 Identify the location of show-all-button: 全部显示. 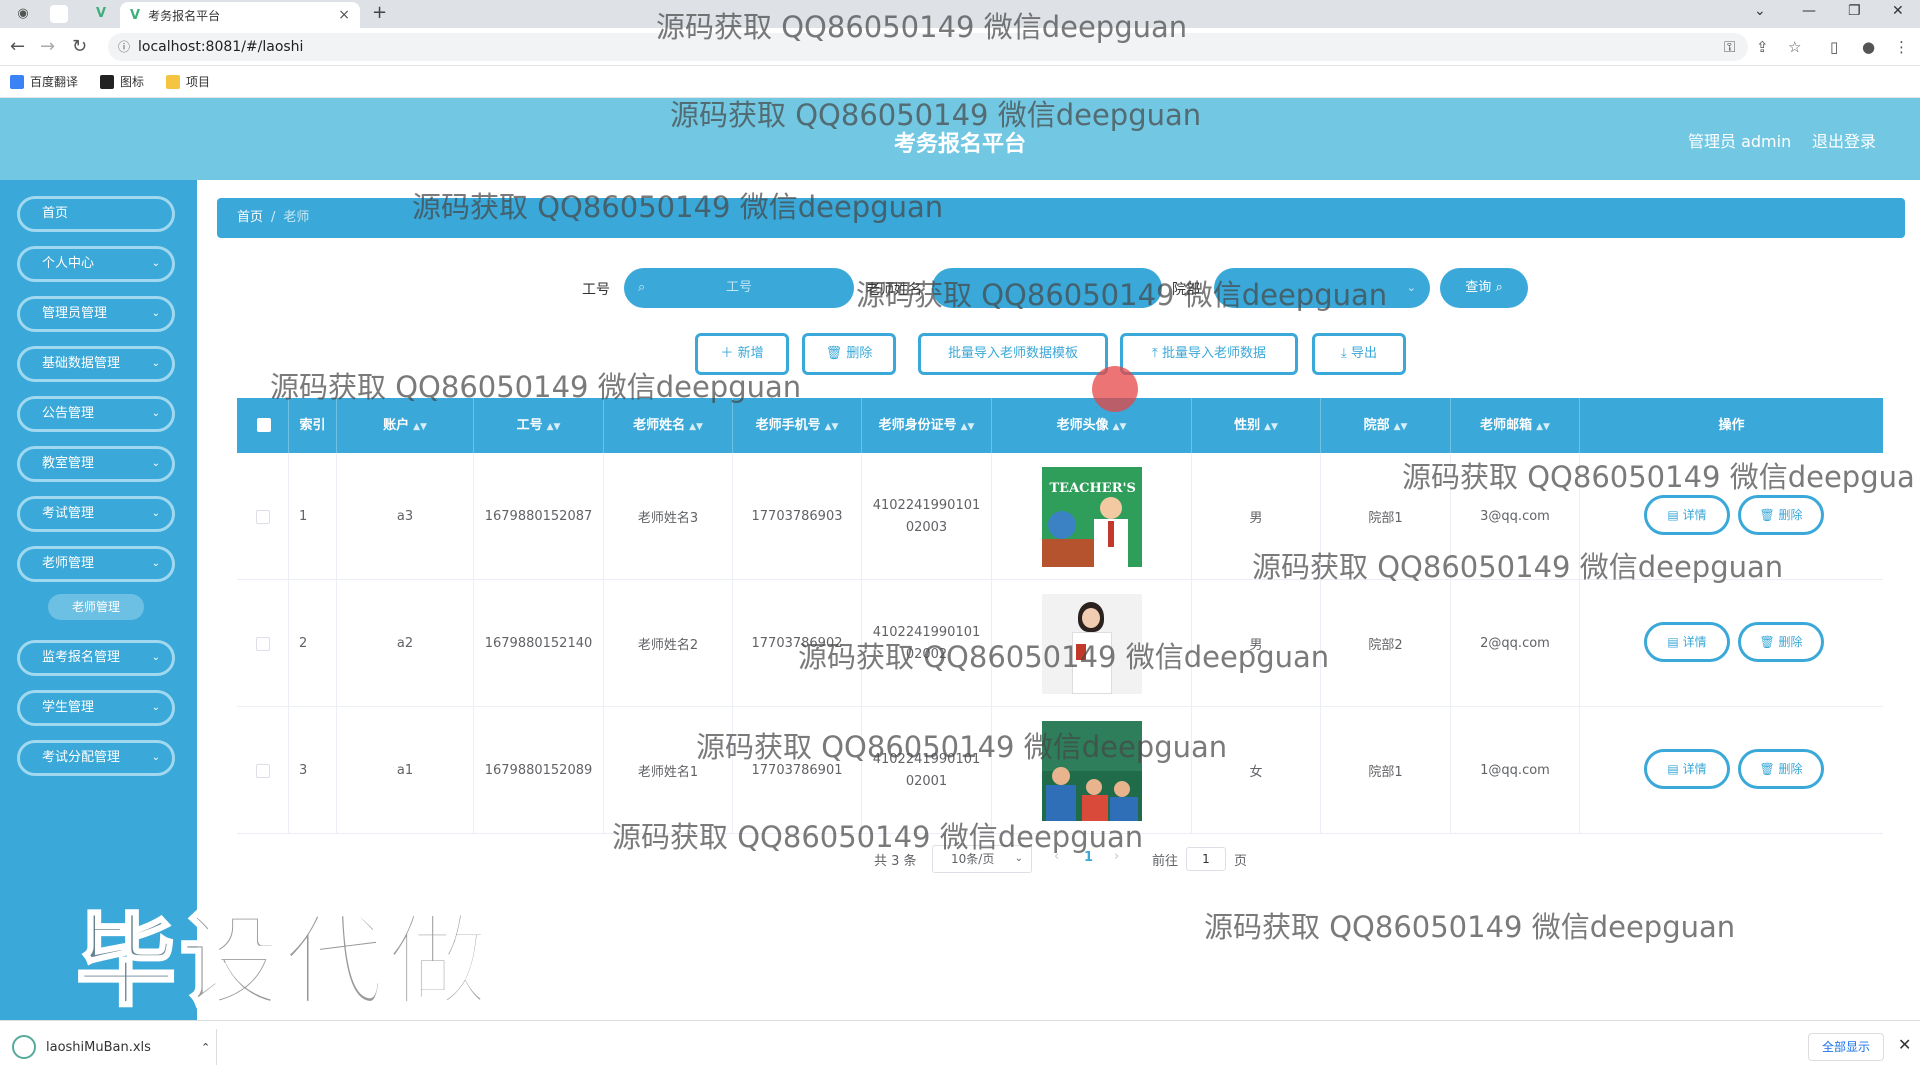
(1846, 1047).